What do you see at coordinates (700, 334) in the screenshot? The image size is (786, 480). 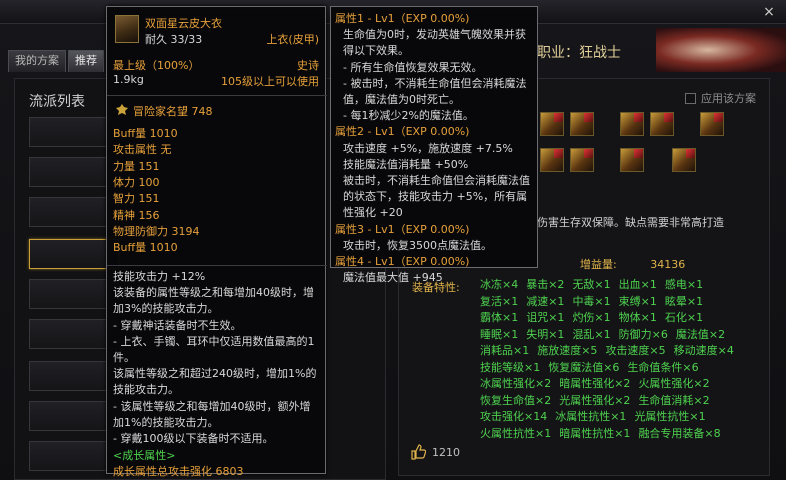 I see `trait-item: 魔法值×2` at bounding box center [700, 334].